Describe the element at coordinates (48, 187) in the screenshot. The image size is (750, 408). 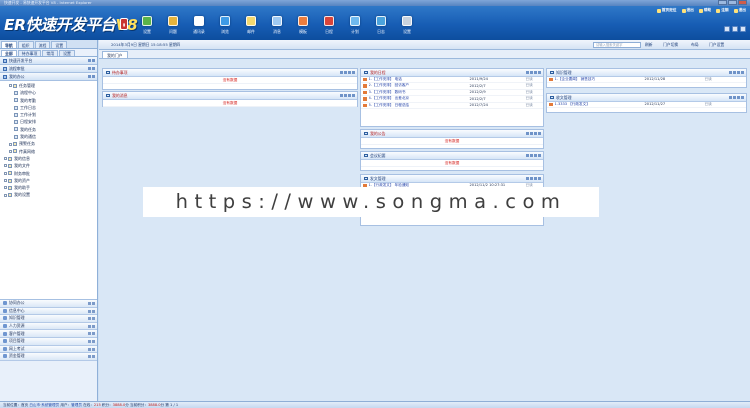
I see `tree-node: 我的助手` at that location.